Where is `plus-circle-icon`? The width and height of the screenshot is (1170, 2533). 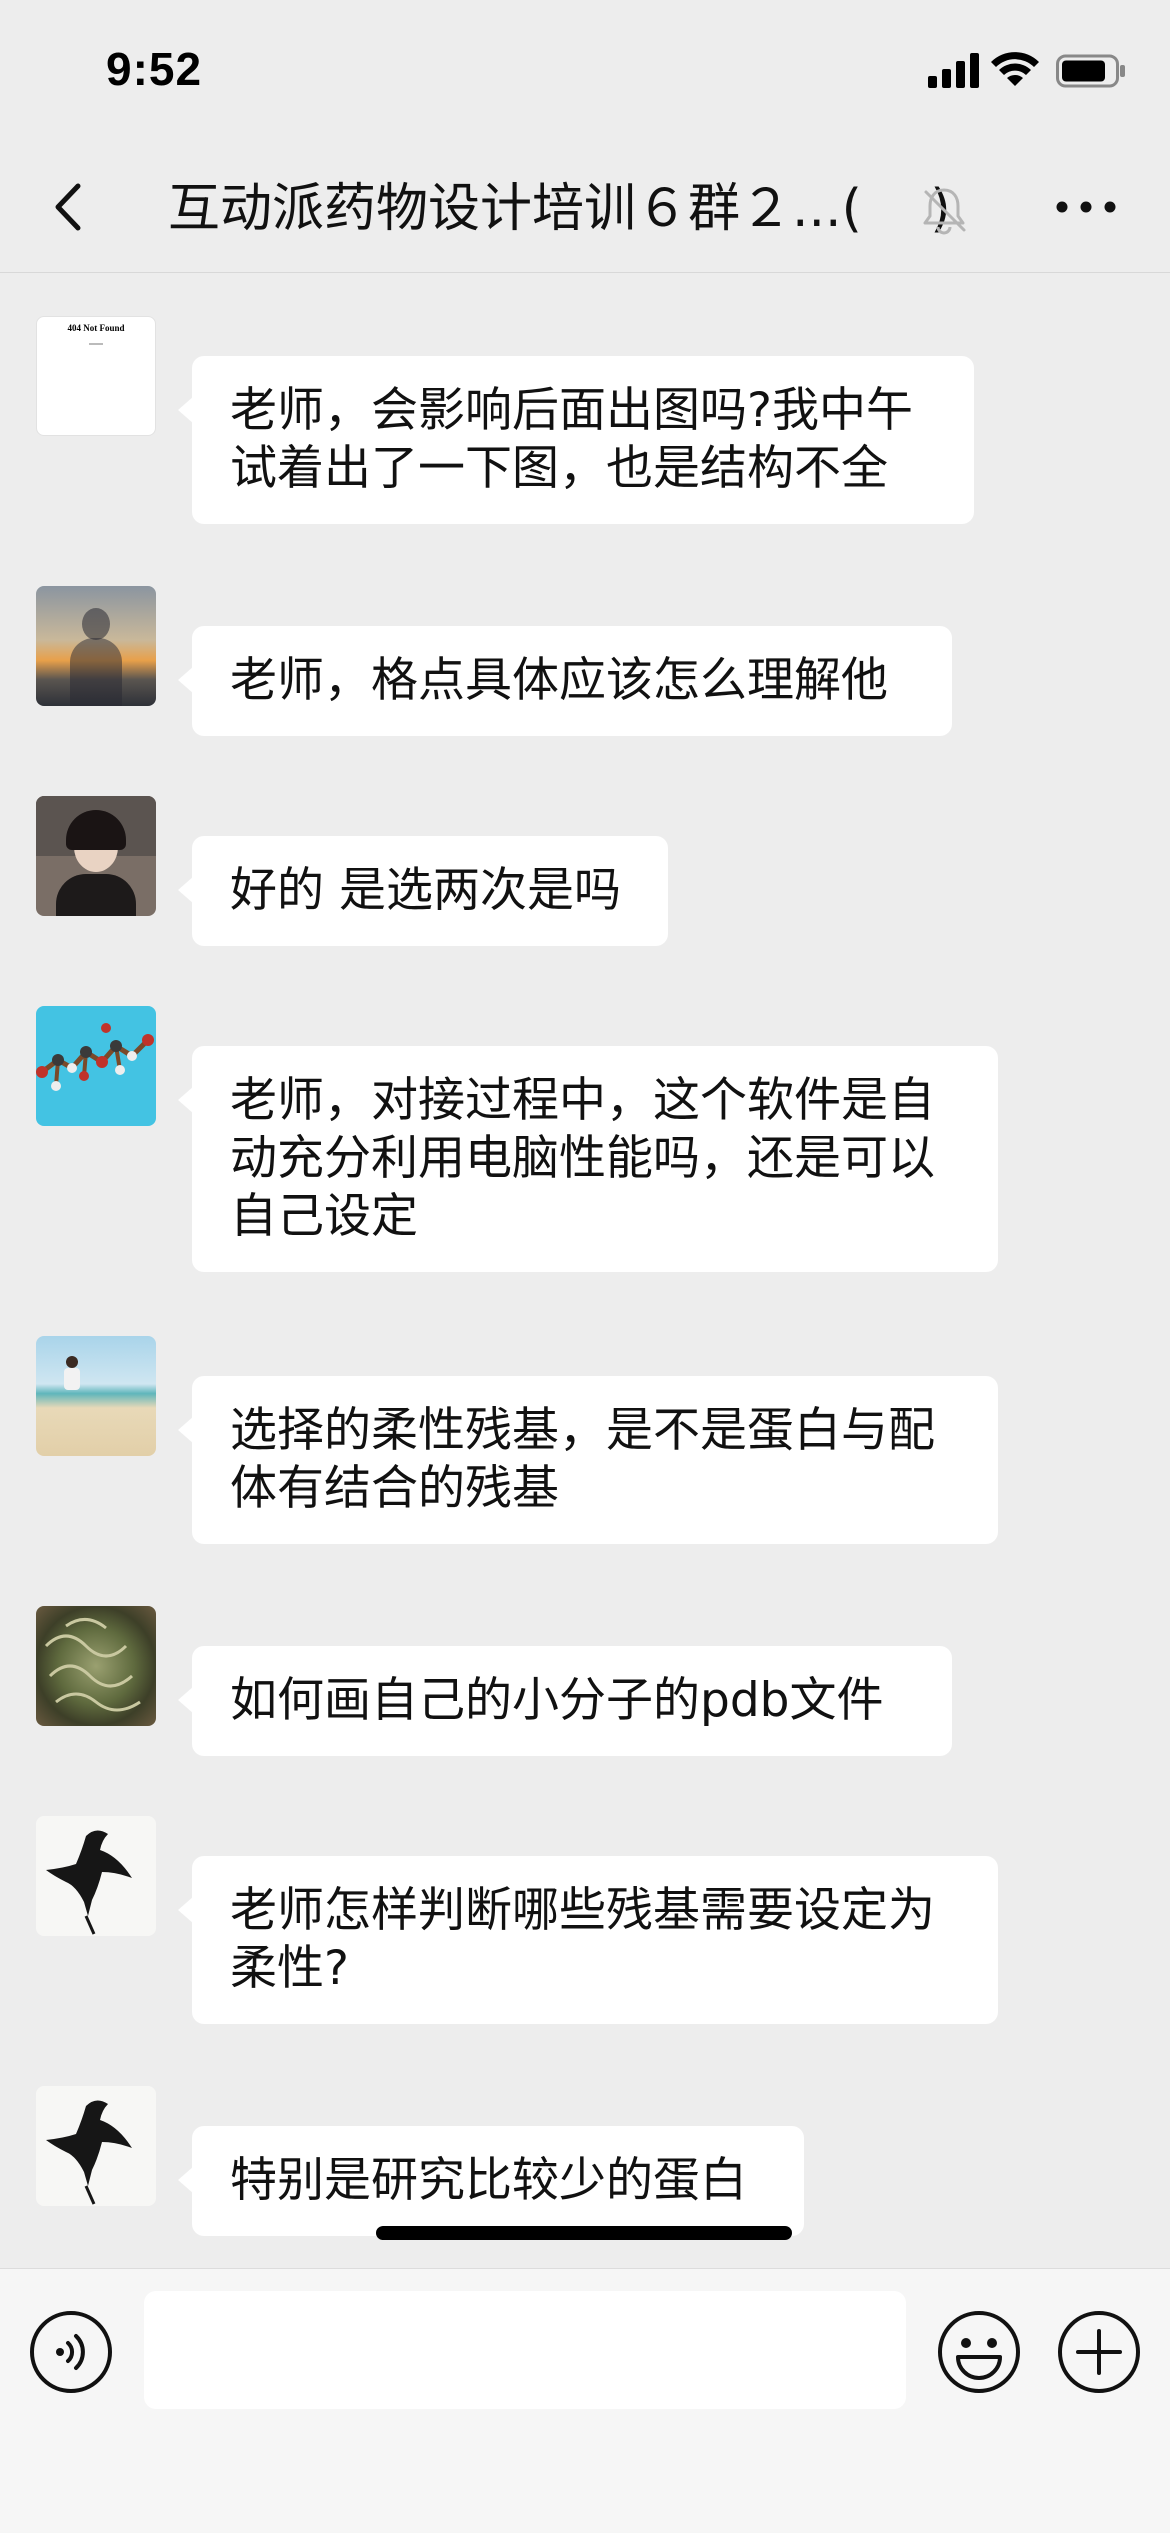
plus-circle-icon is located at coordinates (1099, 2352).